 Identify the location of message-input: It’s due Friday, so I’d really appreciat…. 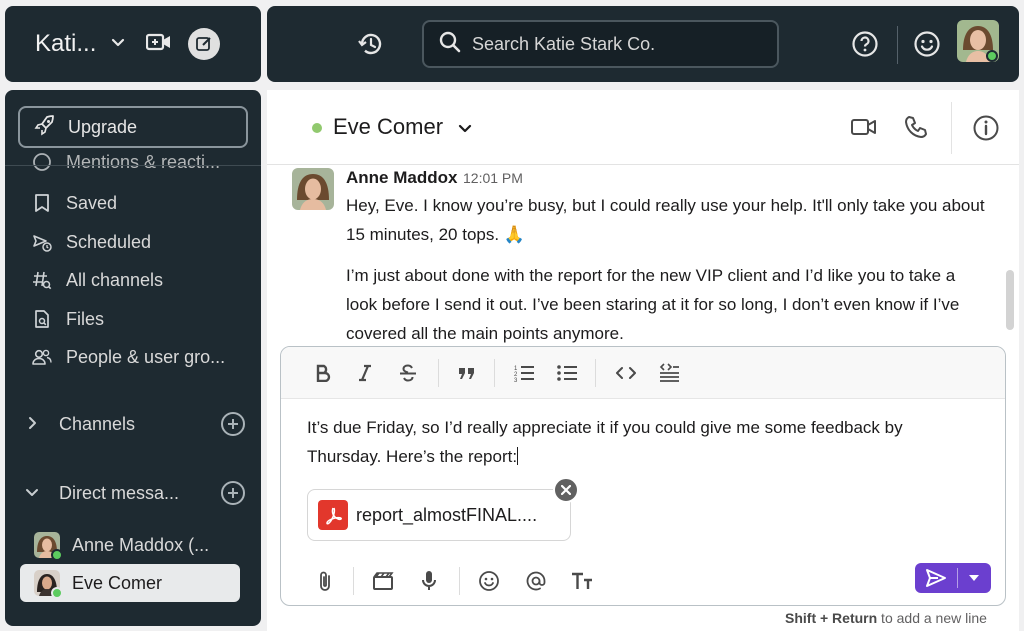
(637, 442).